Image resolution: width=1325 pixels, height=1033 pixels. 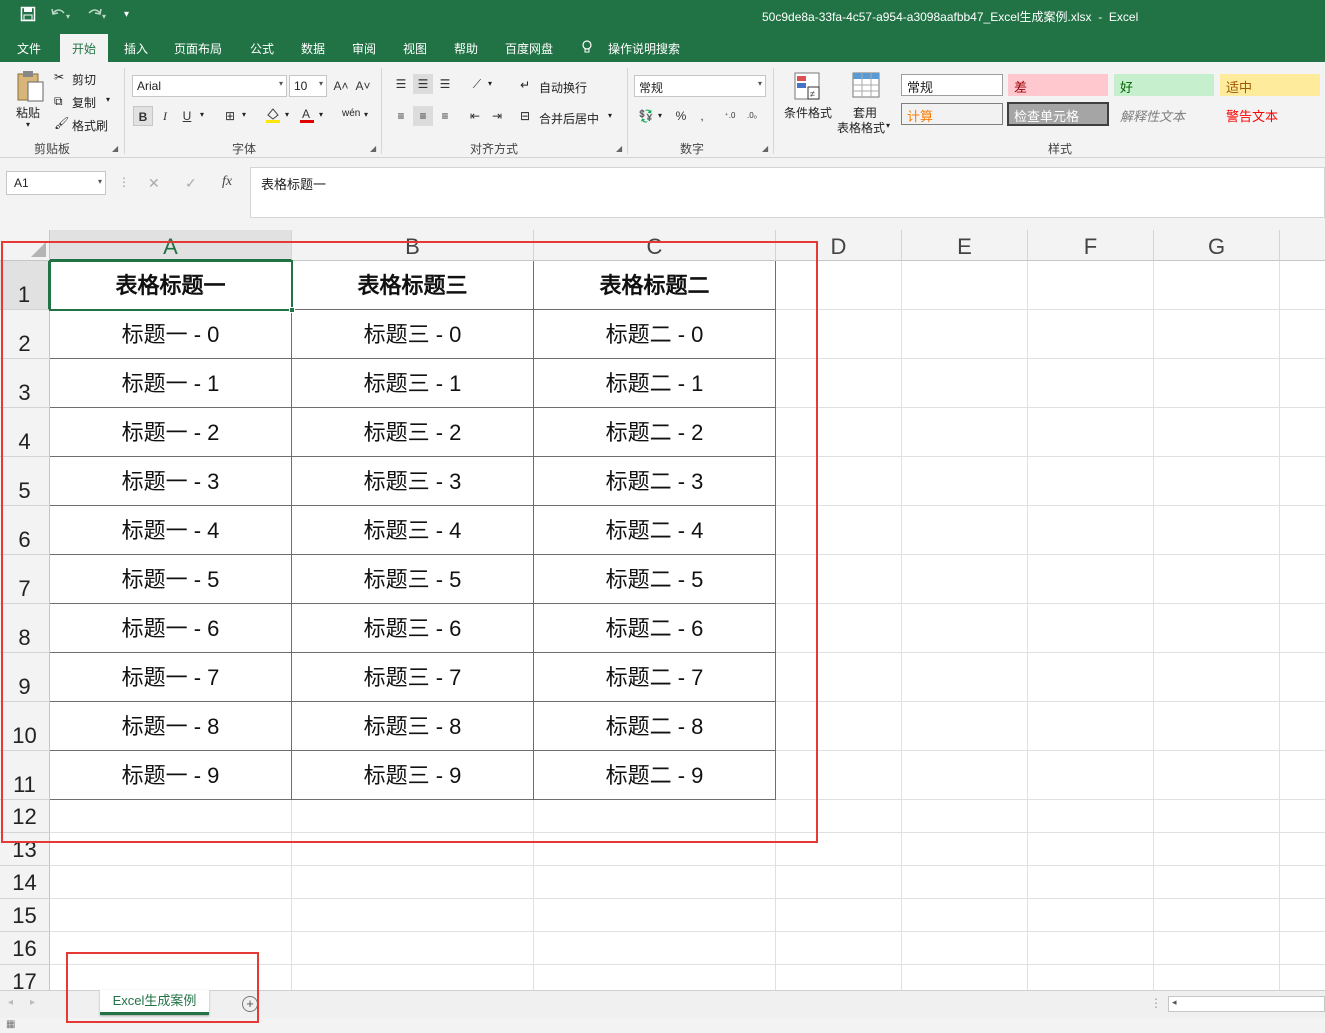 I want to click on percent-button: %, so click(x=681, y=116).